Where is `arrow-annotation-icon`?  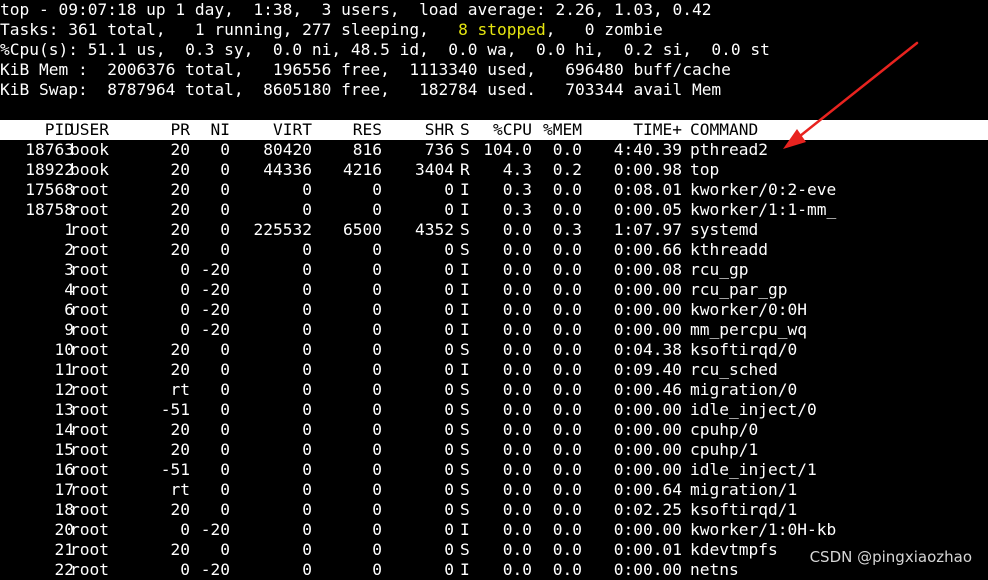 arrow-annotation-icon is located at coordinates (851, 95).